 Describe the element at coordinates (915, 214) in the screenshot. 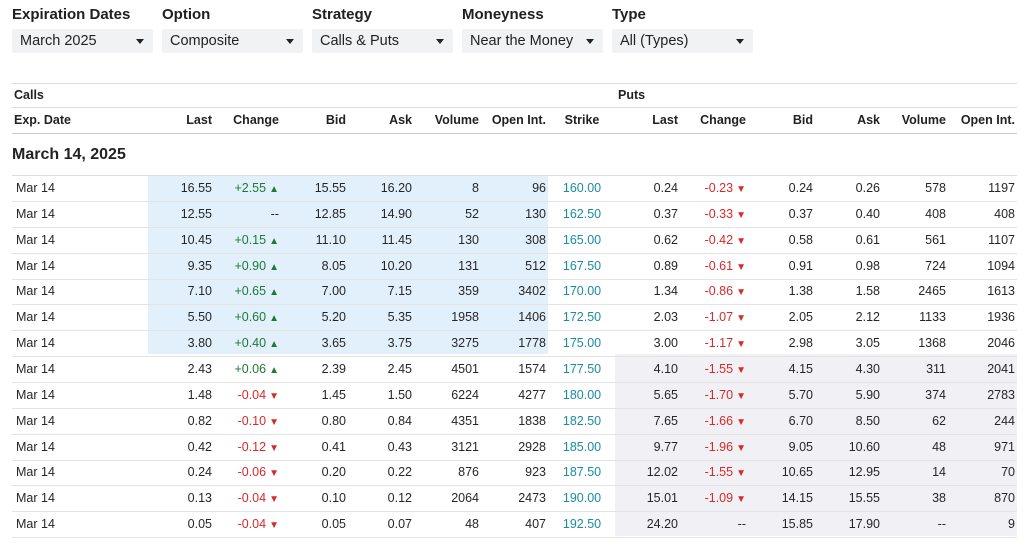

I see `cell-put-volume: 408` at that location.